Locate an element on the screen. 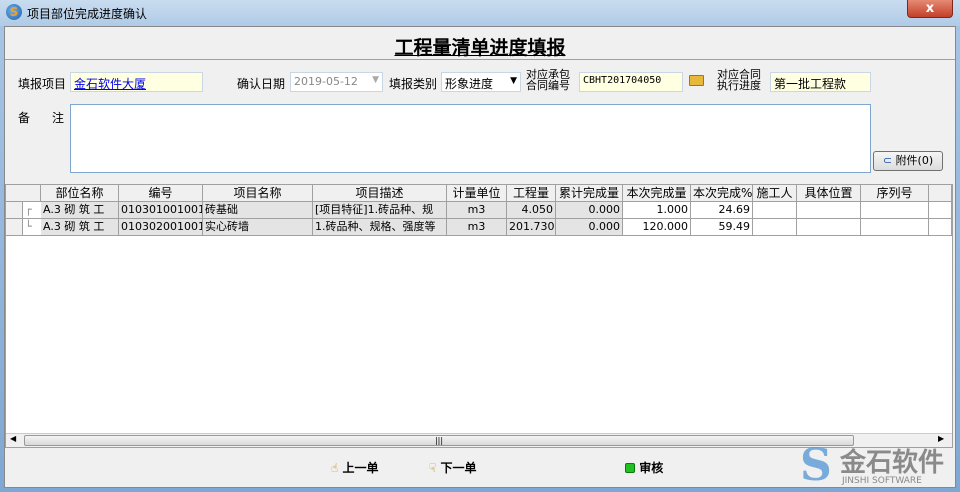 This screenshot has width=960, height=492. col-header: 本次完成% is located at coordinates (722, 193).